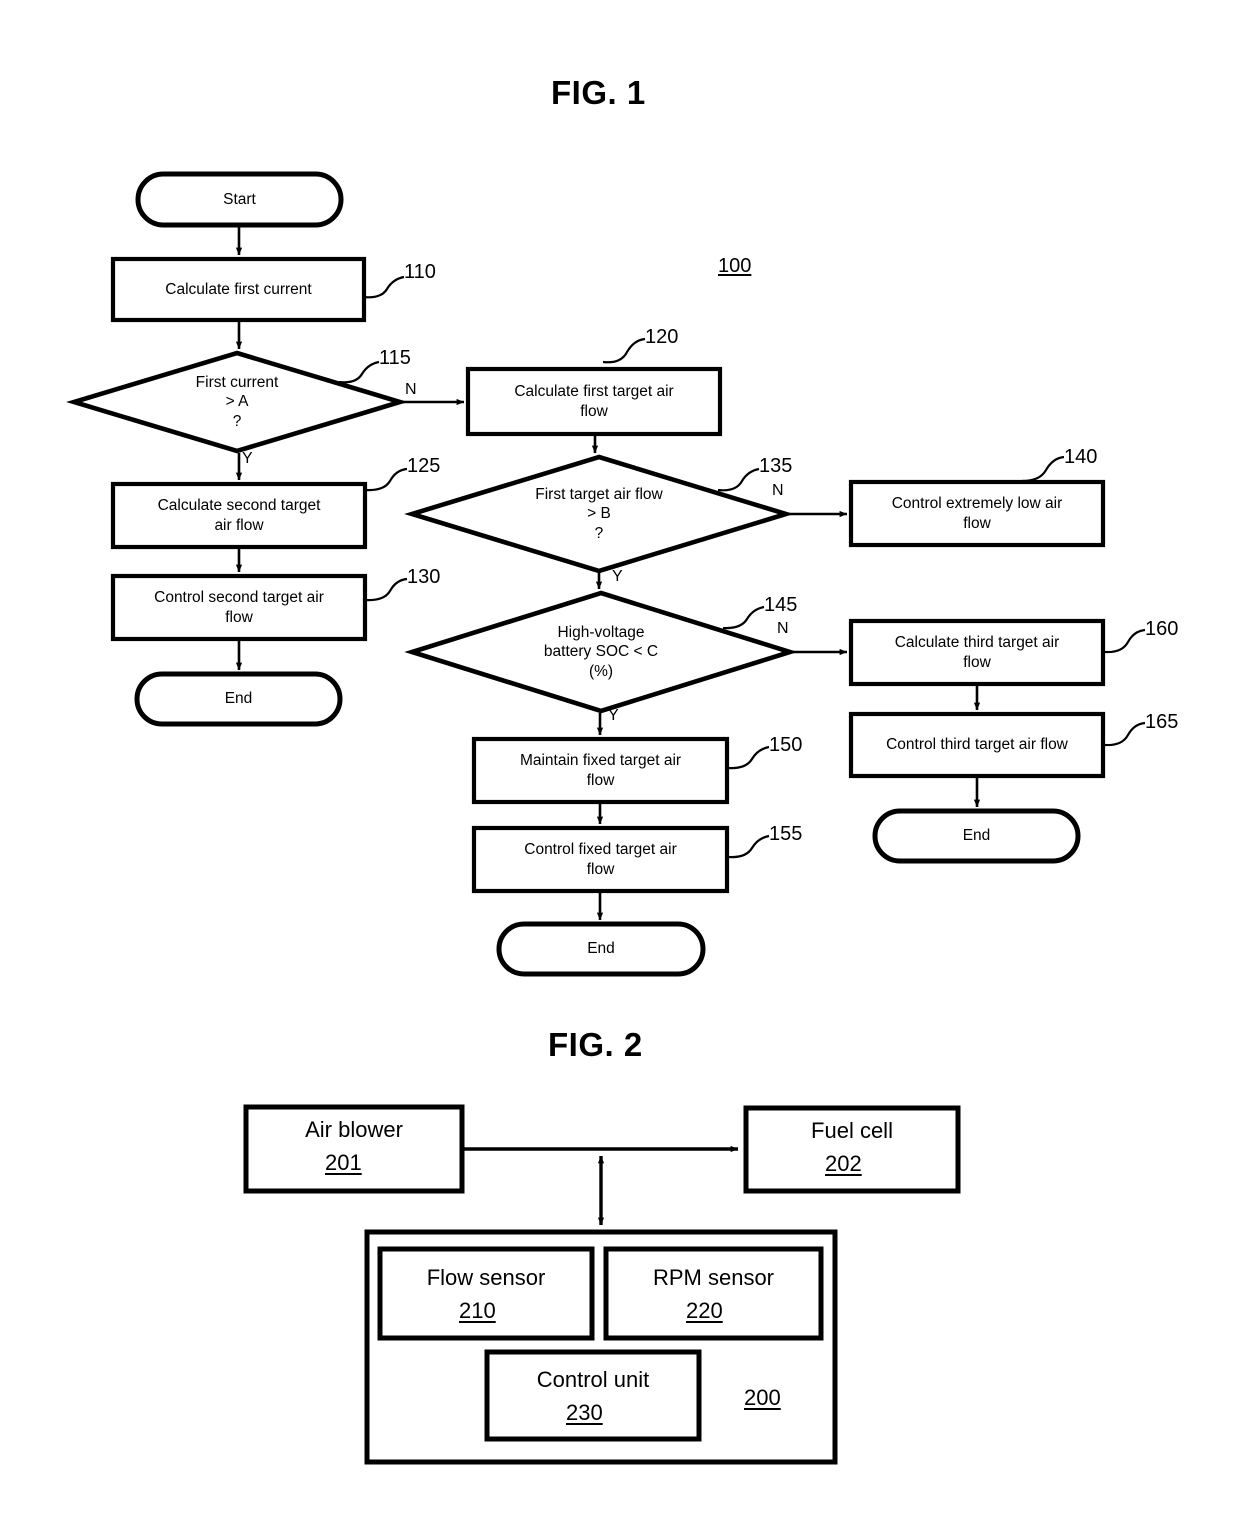  Describe the element at coordinates (786, 834) in the screenshot. I see `ref-155: 155` at that location.